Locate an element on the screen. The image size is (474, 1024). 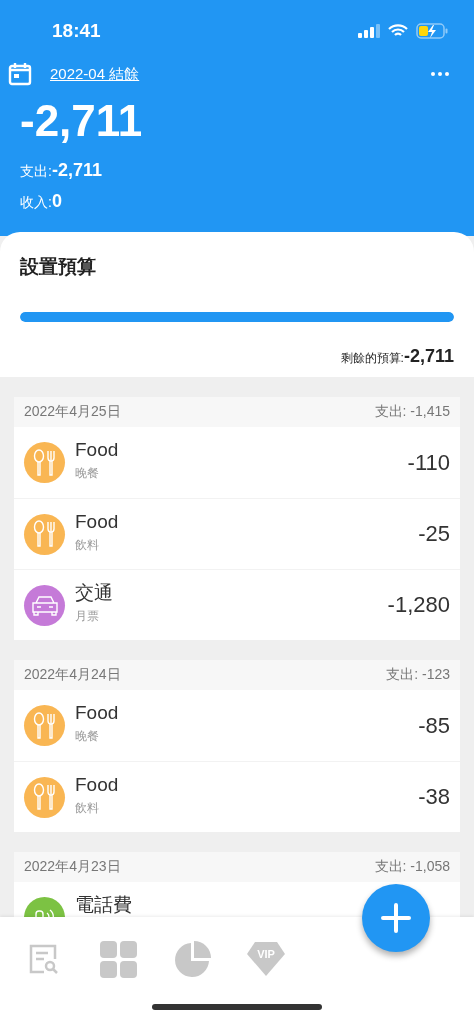
transaction-note: 月票 is located at coordinates (87, 616).